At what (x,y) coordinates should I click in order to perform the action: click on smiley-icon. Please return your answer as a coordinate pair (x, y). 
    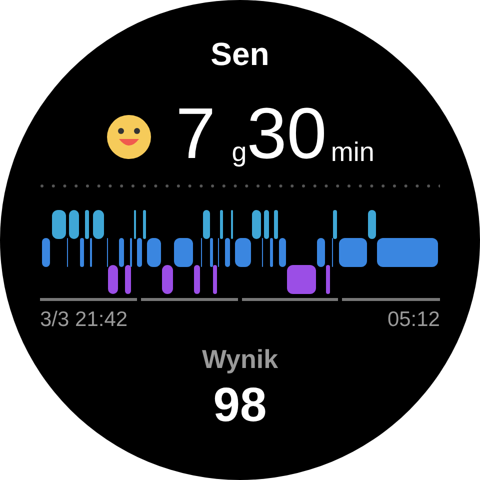
    Looking at the image, I should click on (129, 137).